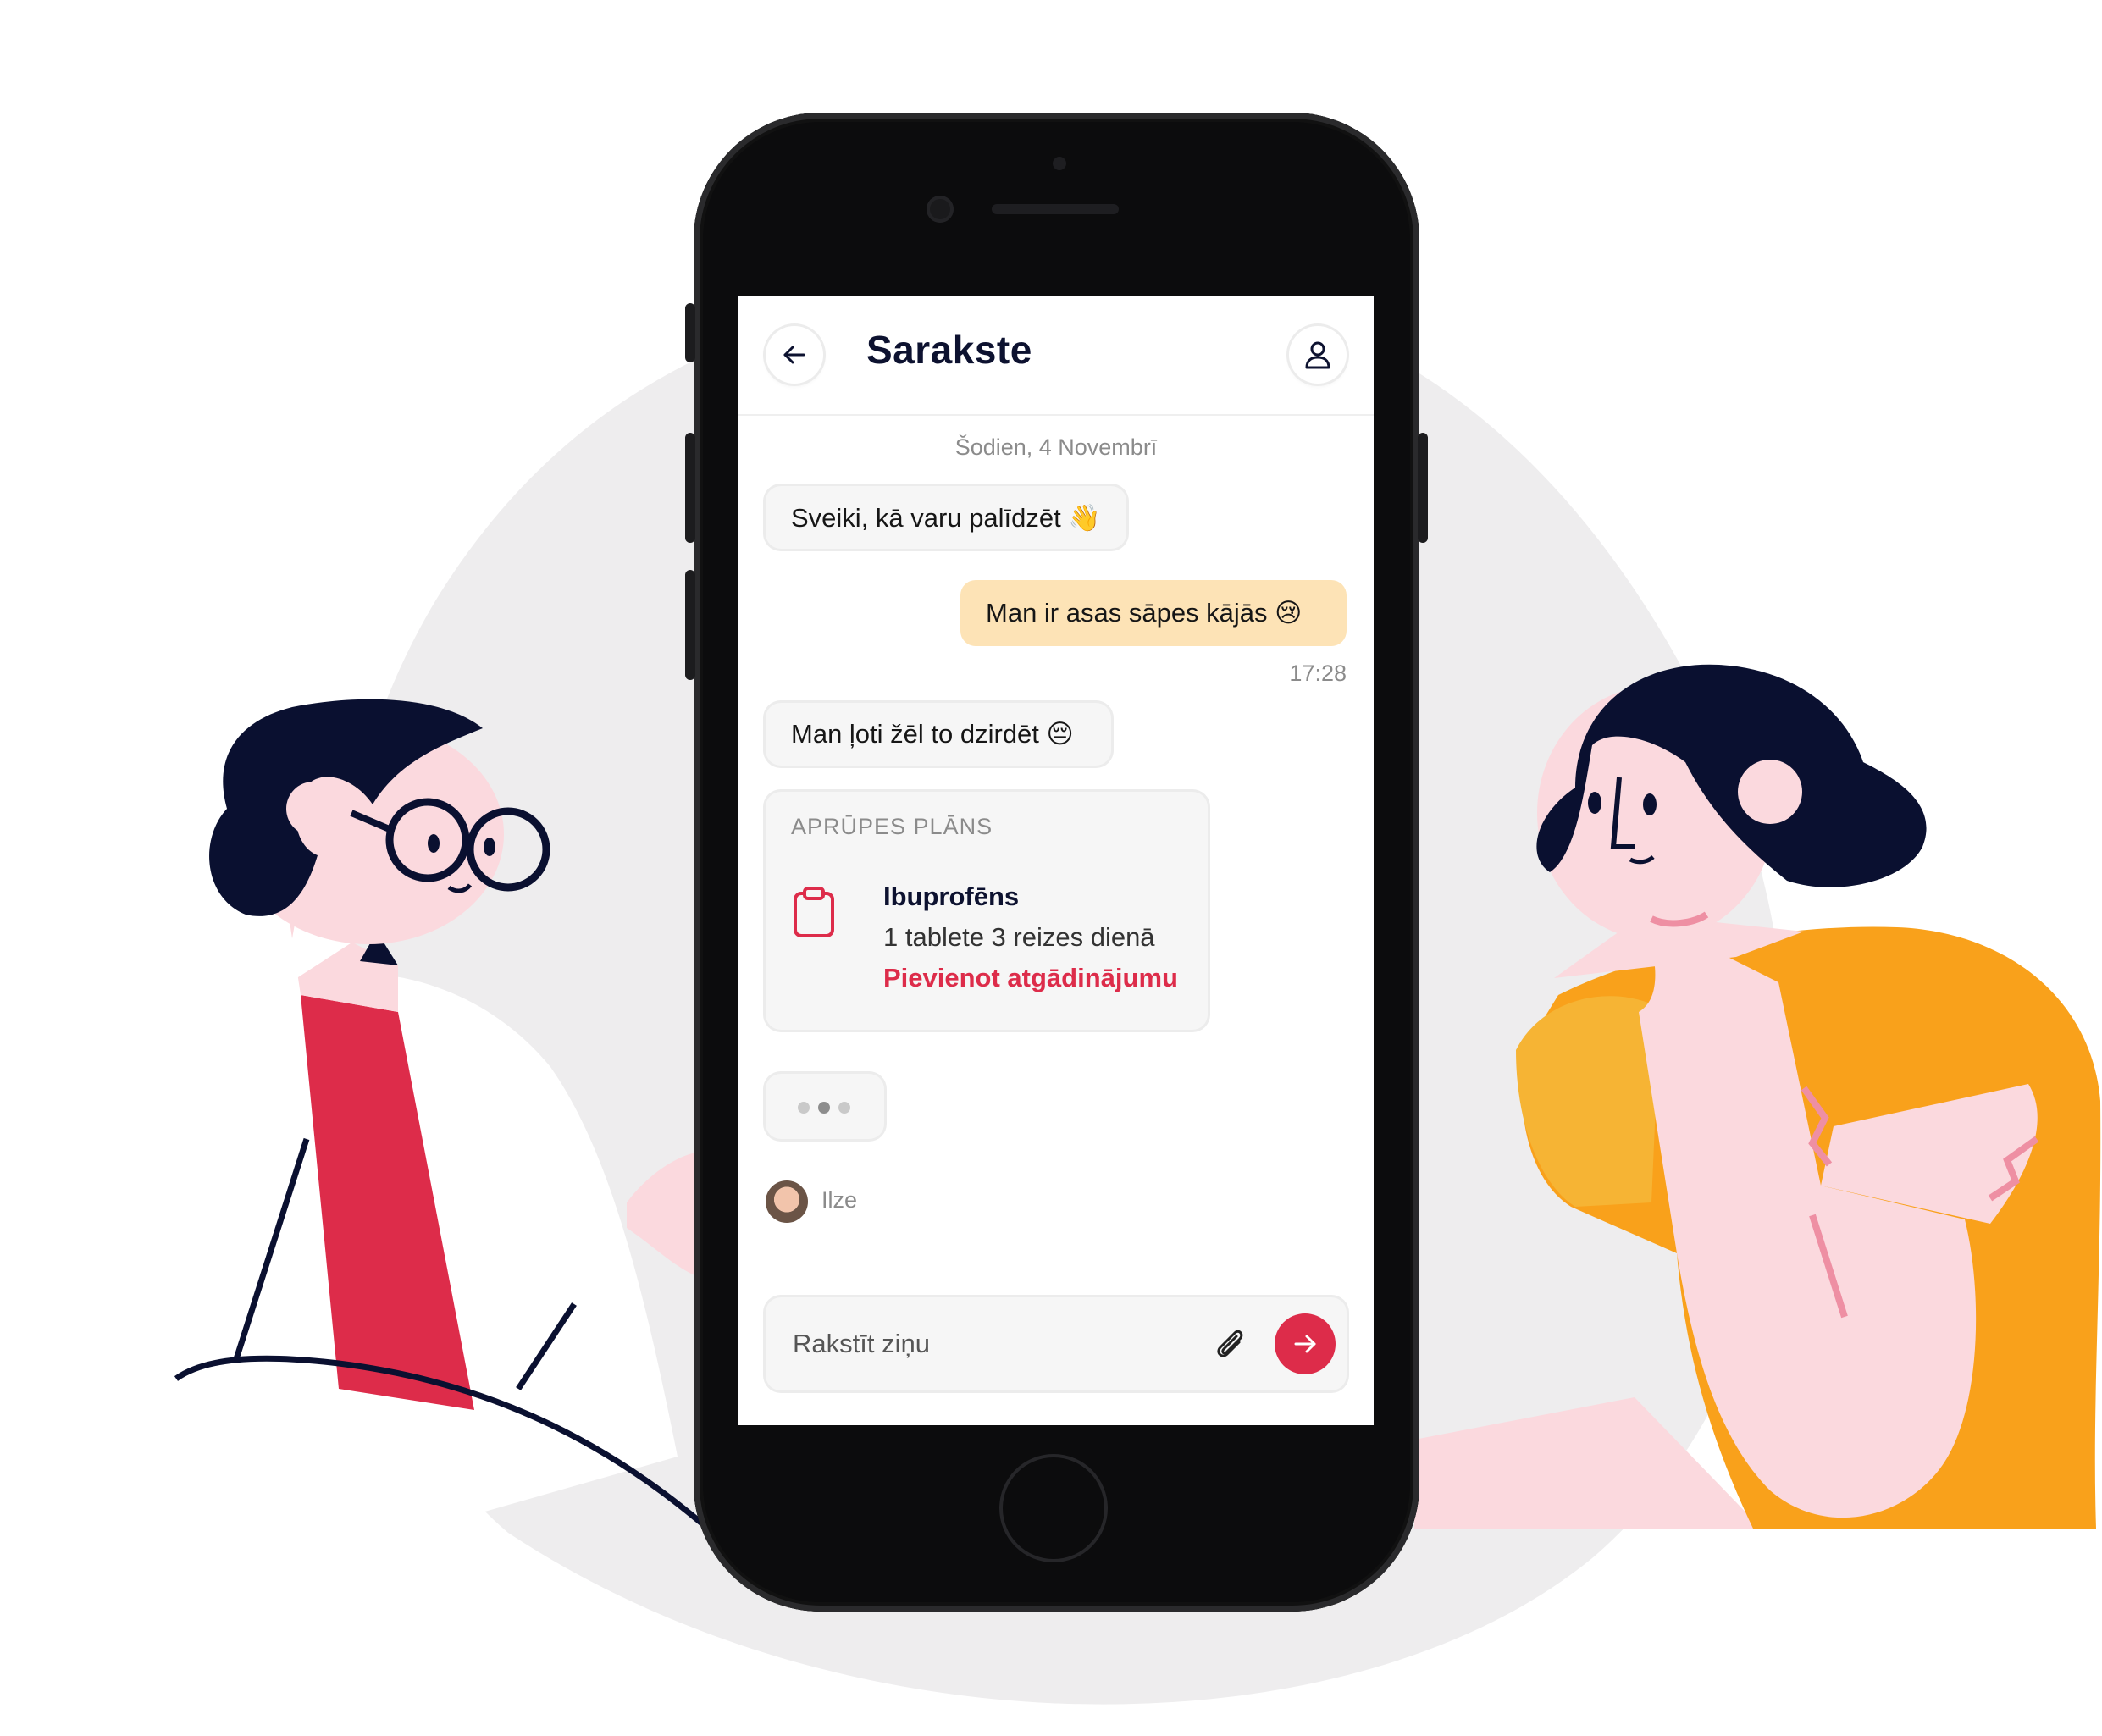 This screenshot has height=1736, width=2102. Describe the element at coordinates (1056, 356) in the screenshot. I see `app-header: Sarakste` at that location.